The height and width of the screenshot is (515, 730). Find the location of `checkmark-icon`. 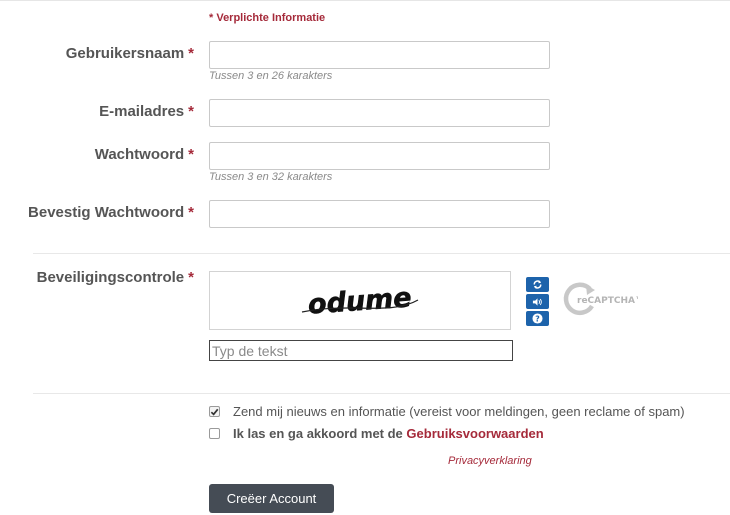

checkmark-icon is located at coordinates (214, 412).